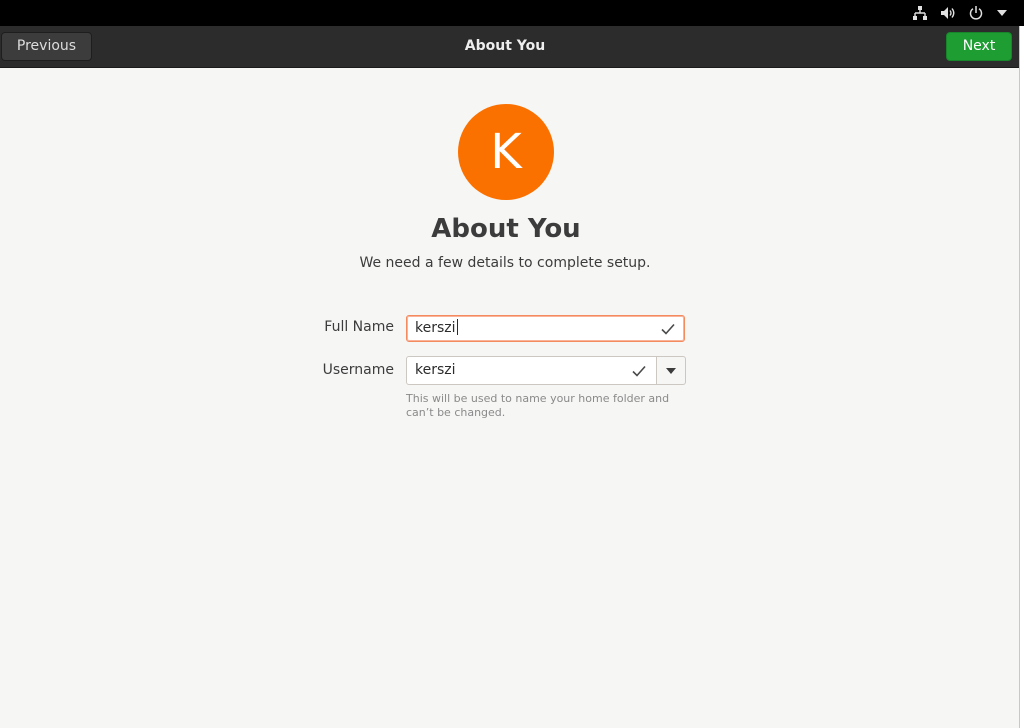 The width and height of the screenshot is (1024, 728). Describe the element at coordinates (545, 328) in the screenshot. I see `full-name-field: kerszi` at that location.